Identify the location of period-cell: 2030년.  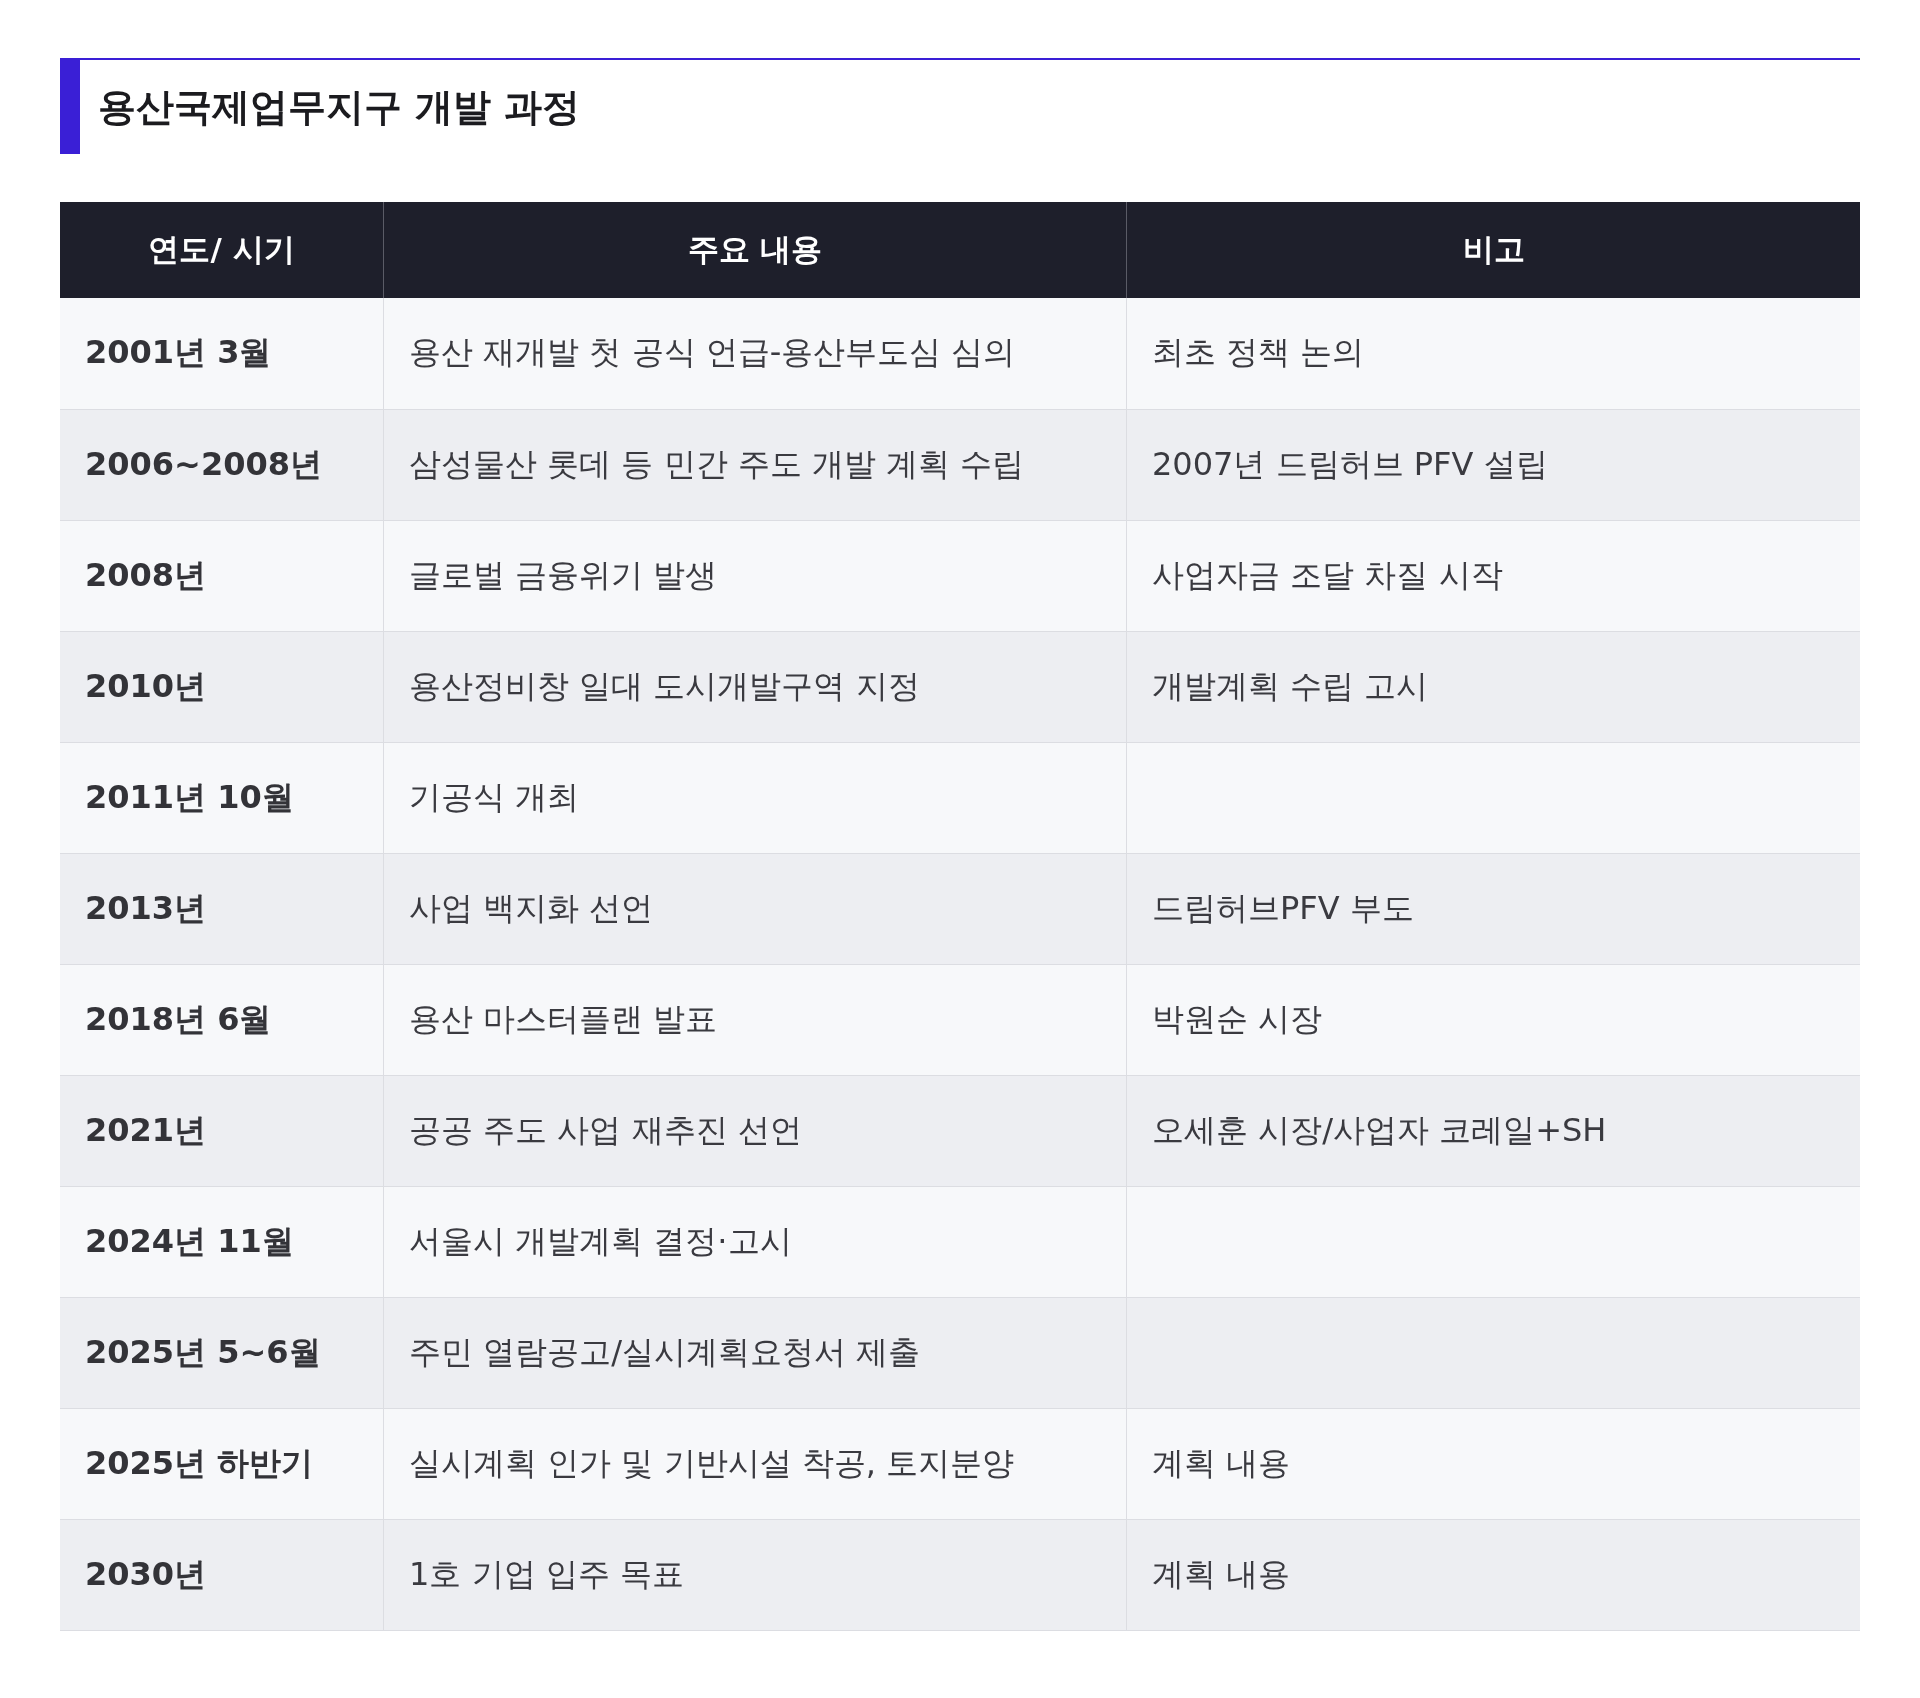
(222, 1574).